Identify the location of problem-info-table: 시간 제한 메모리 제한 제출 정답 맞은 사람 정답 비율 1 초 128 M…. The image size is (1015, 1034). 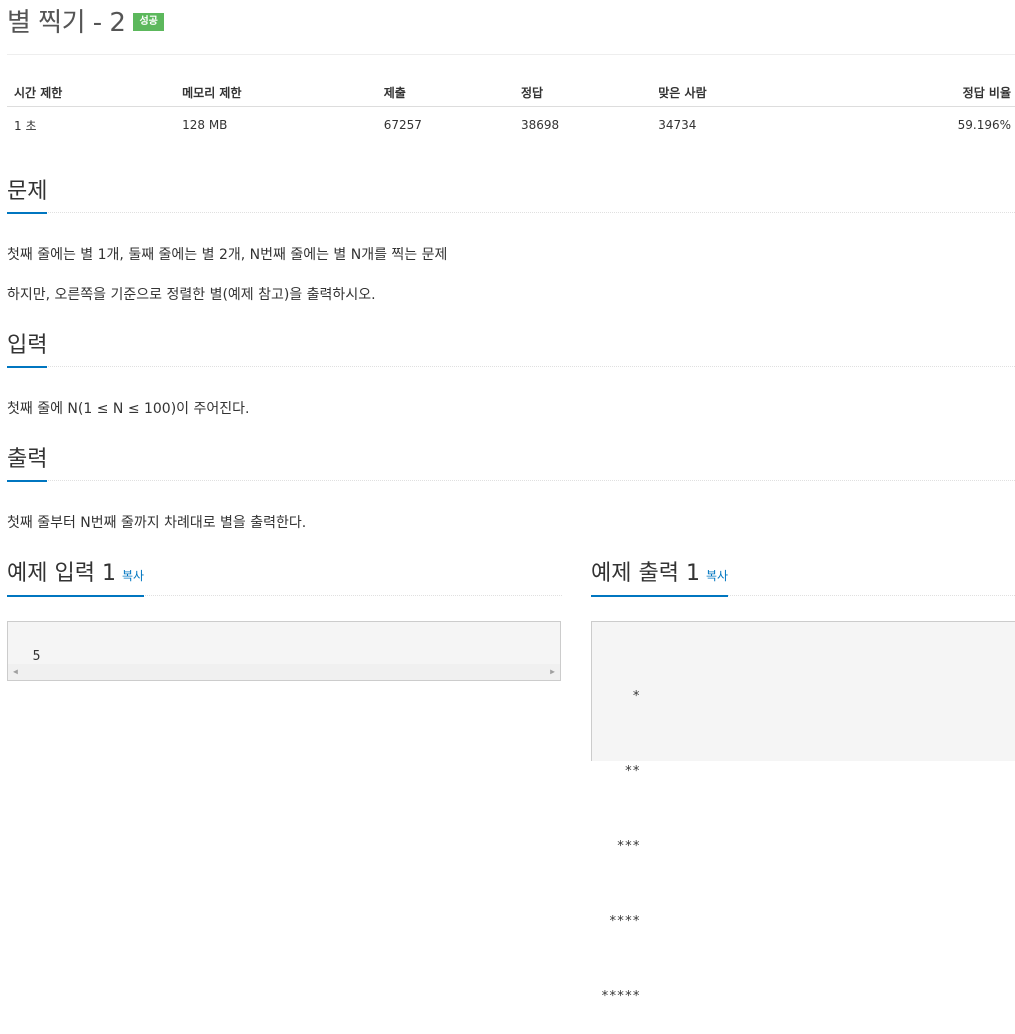
(511, 111).